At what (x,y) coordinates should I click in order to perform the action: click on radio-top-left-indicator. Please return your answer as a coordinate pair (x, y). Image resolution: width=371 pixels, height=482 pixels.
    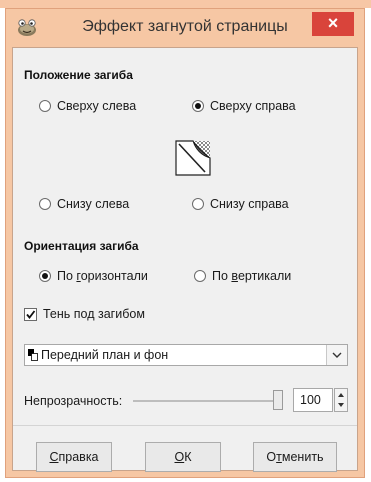
    Looking at the image, I should click on (45, 106).